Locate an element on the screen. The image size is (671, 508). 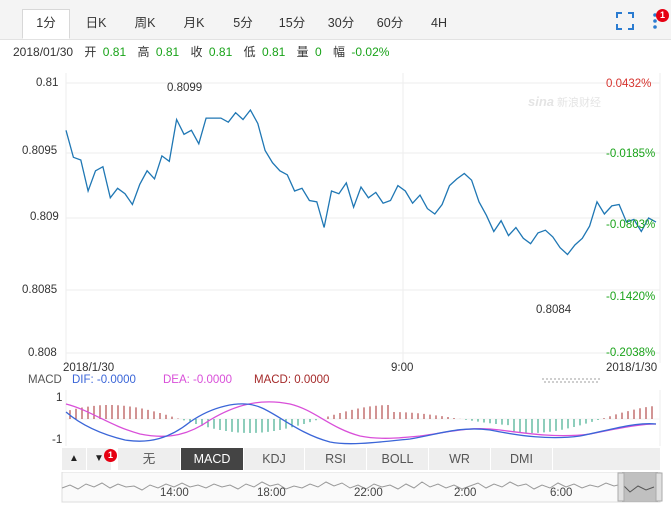
x-label-start: 2018/1/30 is located at coordinates (89, 368).